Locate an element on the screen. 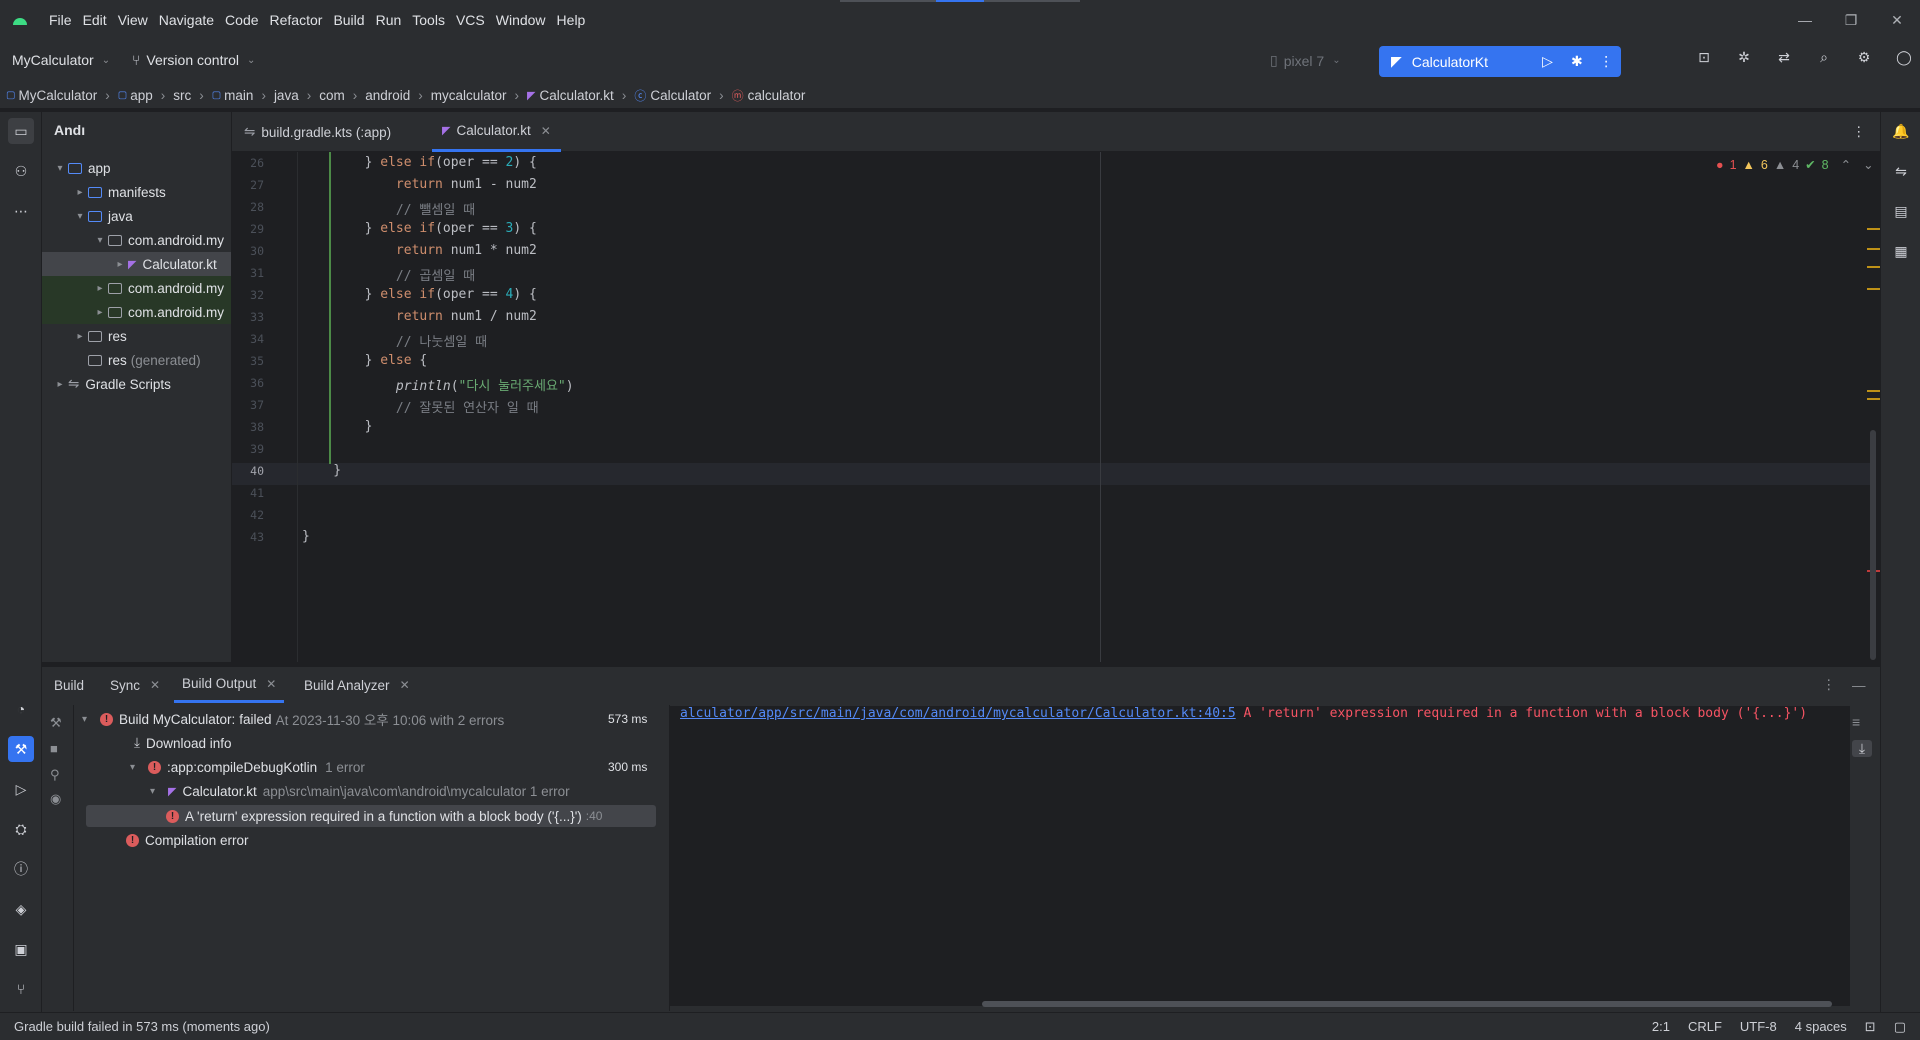 The height and width of the screenshot is (1040, 1920). tab-sync: Sync ✕ is located at coordinates (135, 685).